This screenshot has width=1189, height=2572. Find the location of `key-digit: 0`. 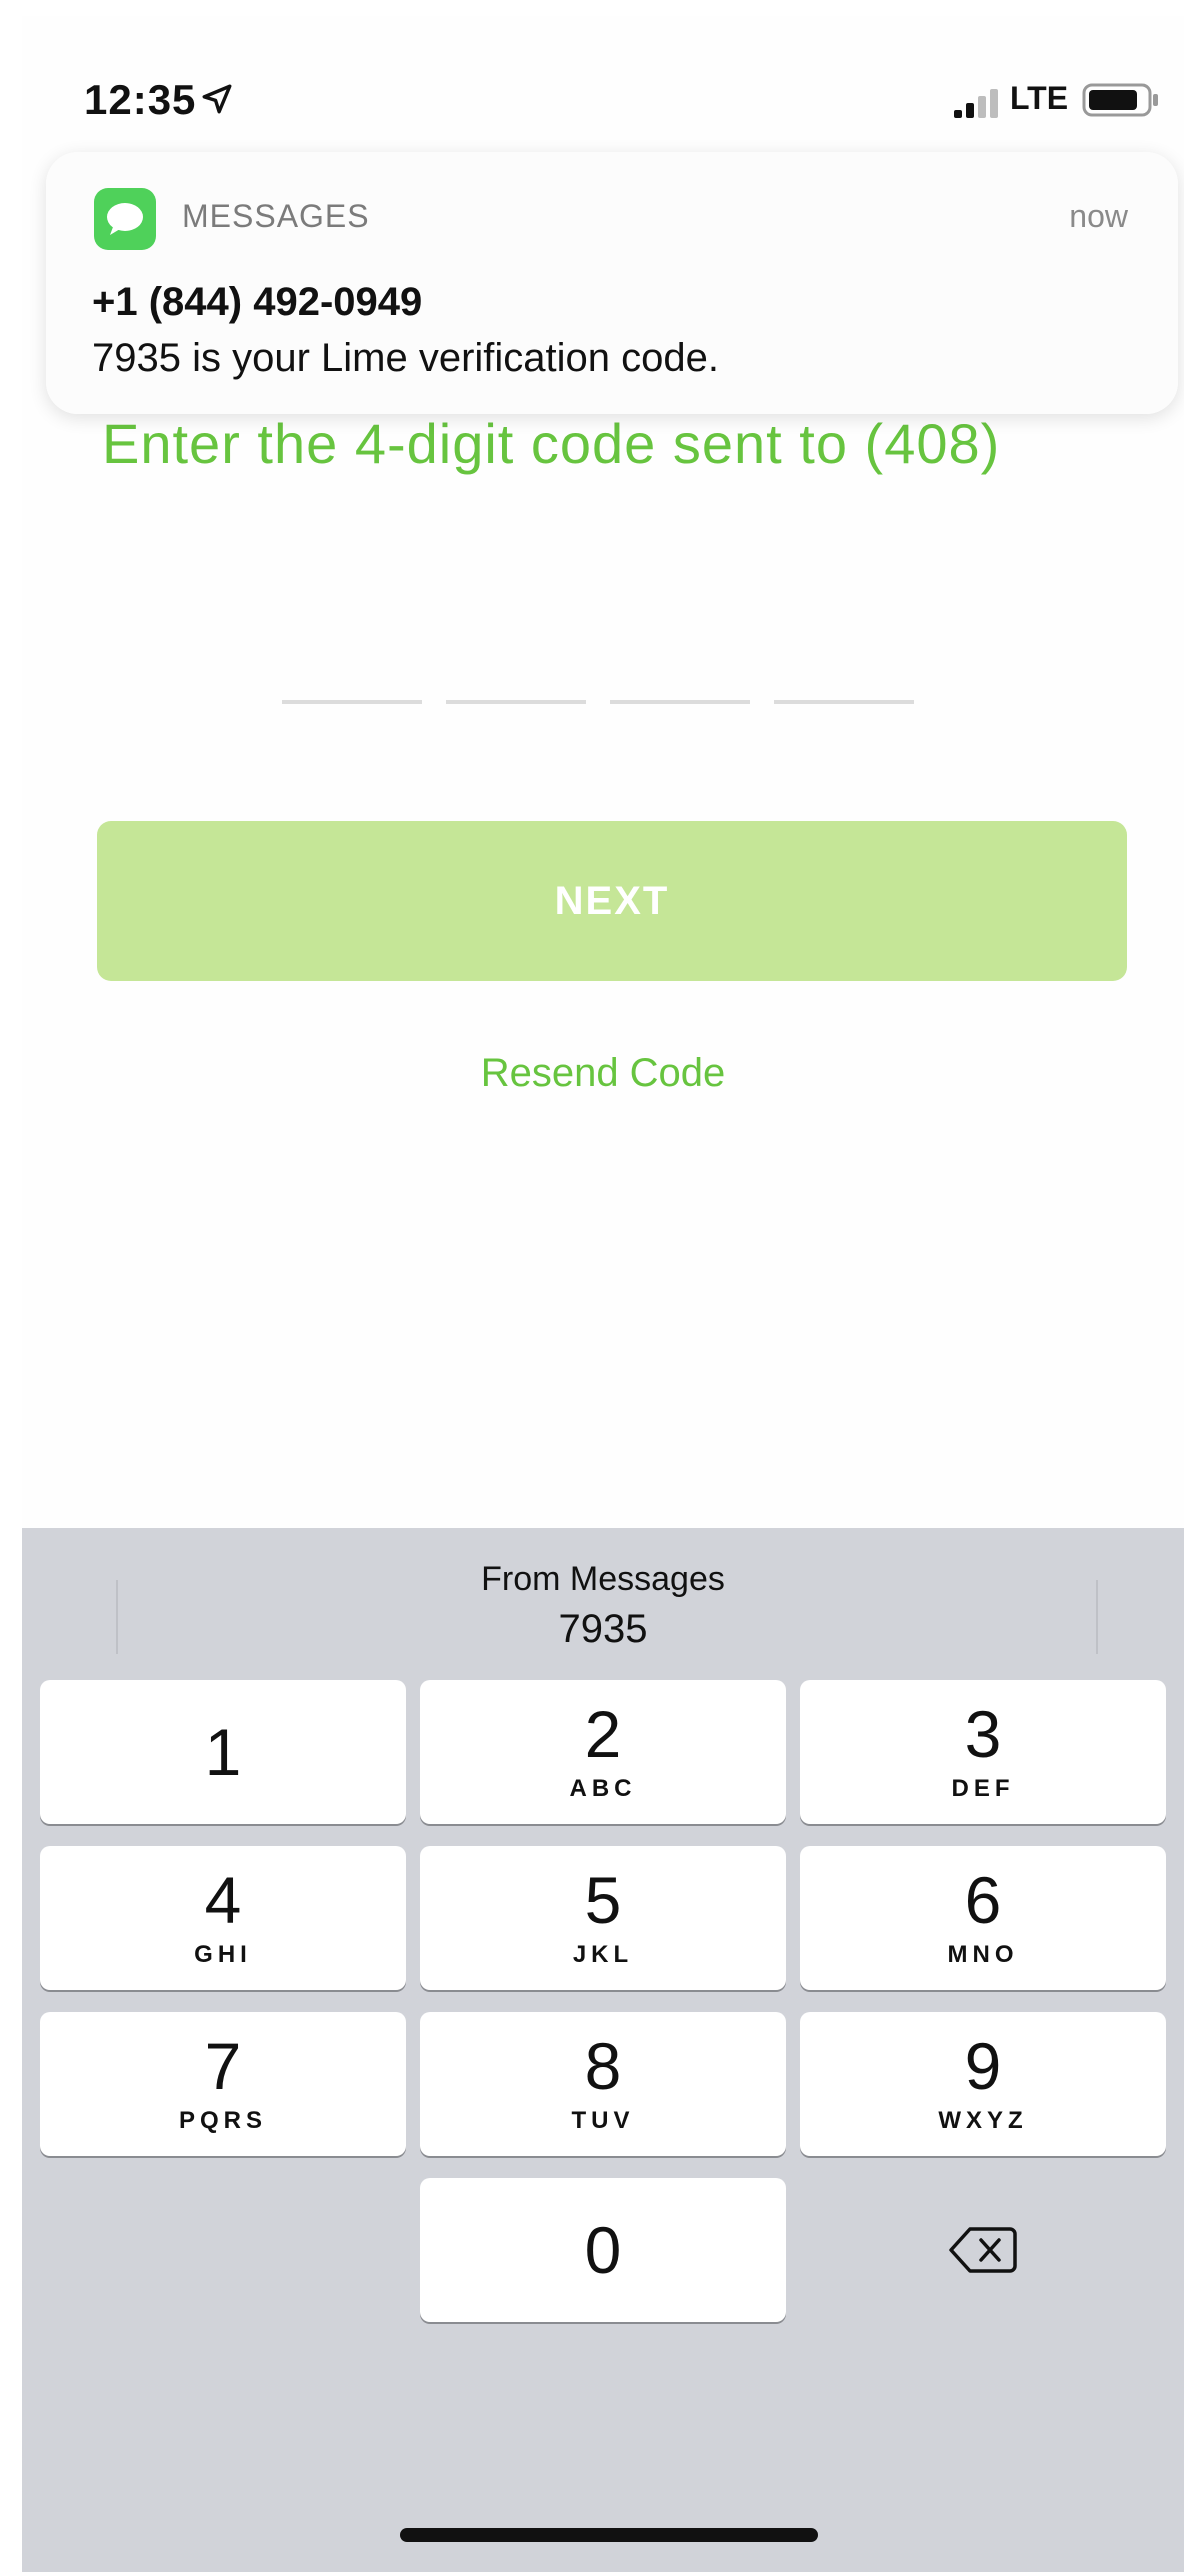

key-digit: 0 is located at coordinates (603, 2250).